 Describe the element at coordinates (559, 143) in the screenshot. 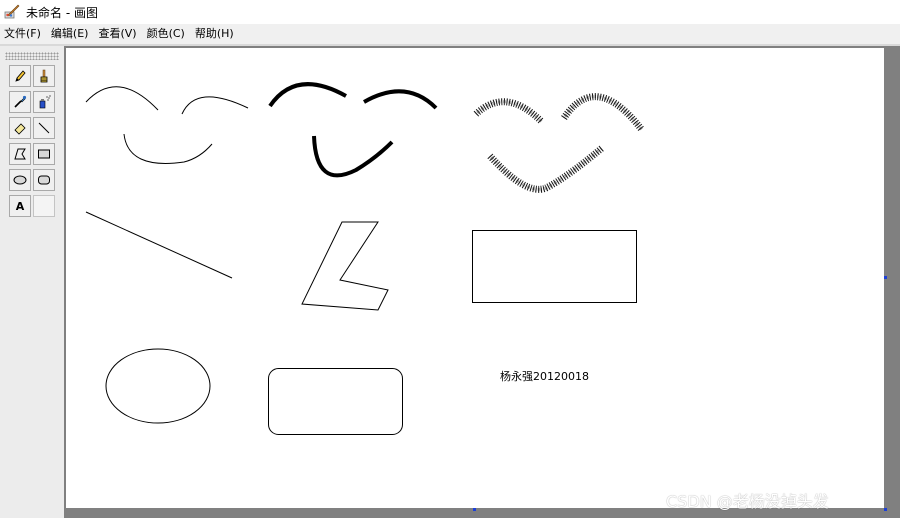

I see `spray-smile` at that location.